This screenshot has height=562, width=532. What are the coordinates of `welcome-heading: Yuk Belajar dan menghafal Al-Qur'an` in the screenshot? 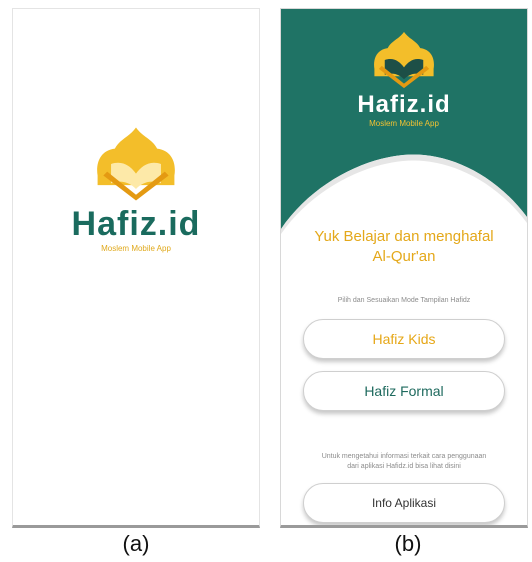 It's located at (404, 247).